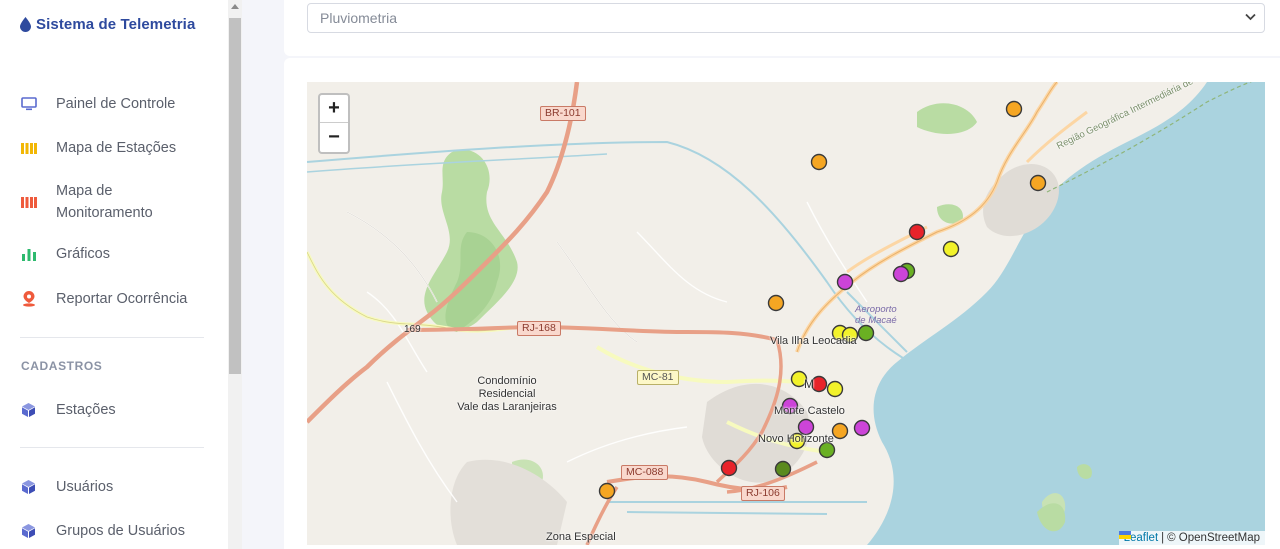 The height and width of the screenshot is (549, 1280). I want to click on station-marker-darkgreen, so click(783, 469).